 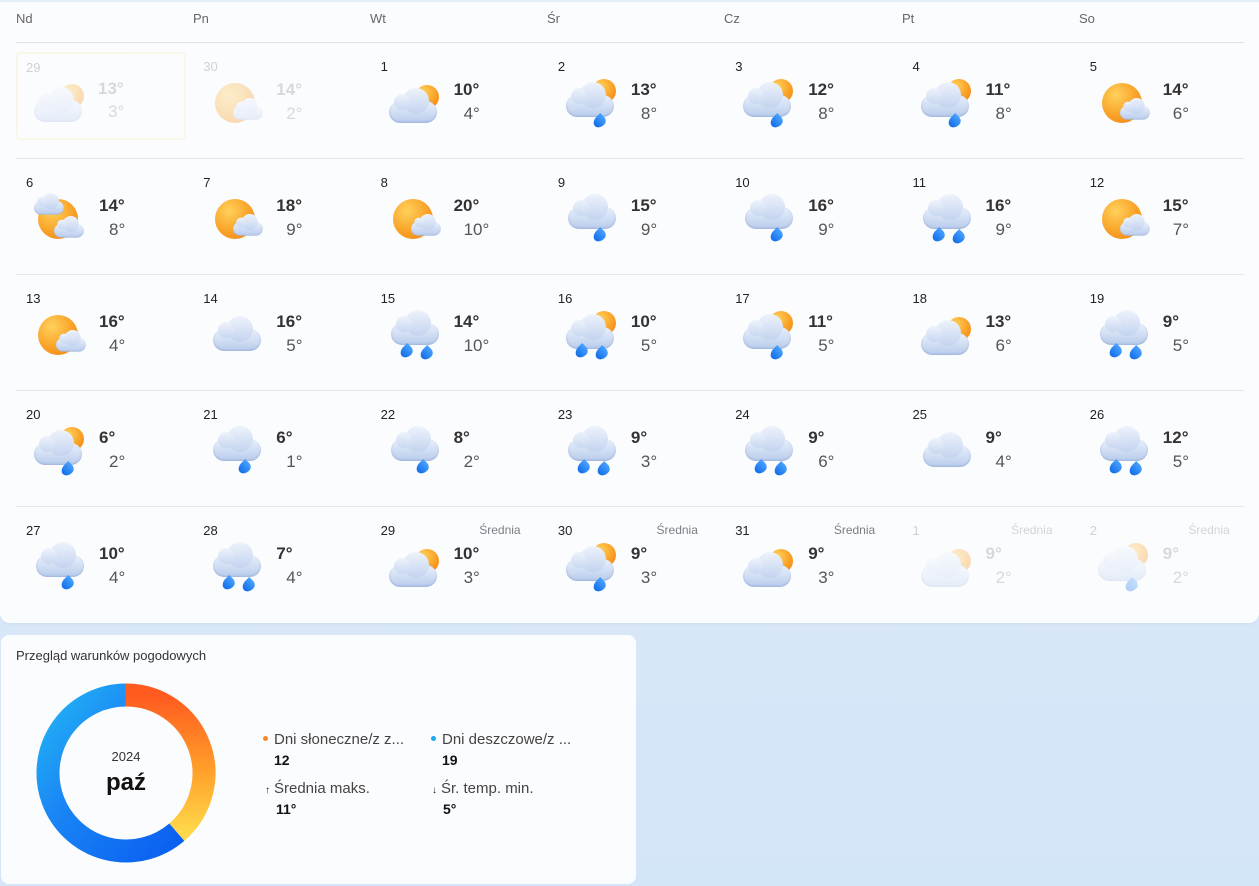 I want to click on day-number: 2, so click(x=1093, y=530).